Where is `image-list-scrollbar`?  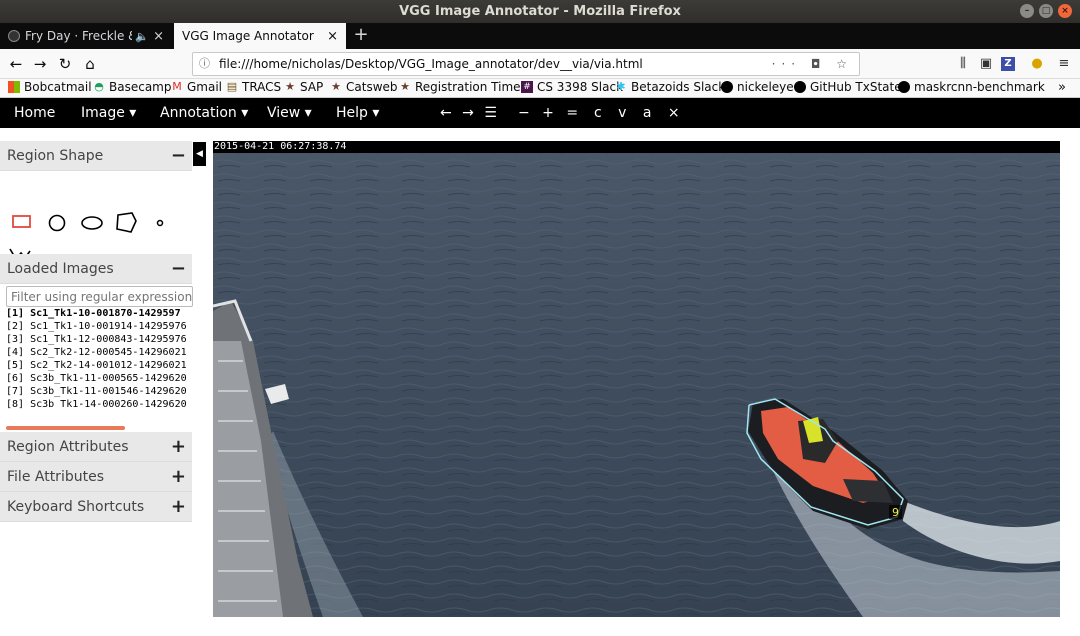 image-list-scrollbar is located at coordinates (65, 428).